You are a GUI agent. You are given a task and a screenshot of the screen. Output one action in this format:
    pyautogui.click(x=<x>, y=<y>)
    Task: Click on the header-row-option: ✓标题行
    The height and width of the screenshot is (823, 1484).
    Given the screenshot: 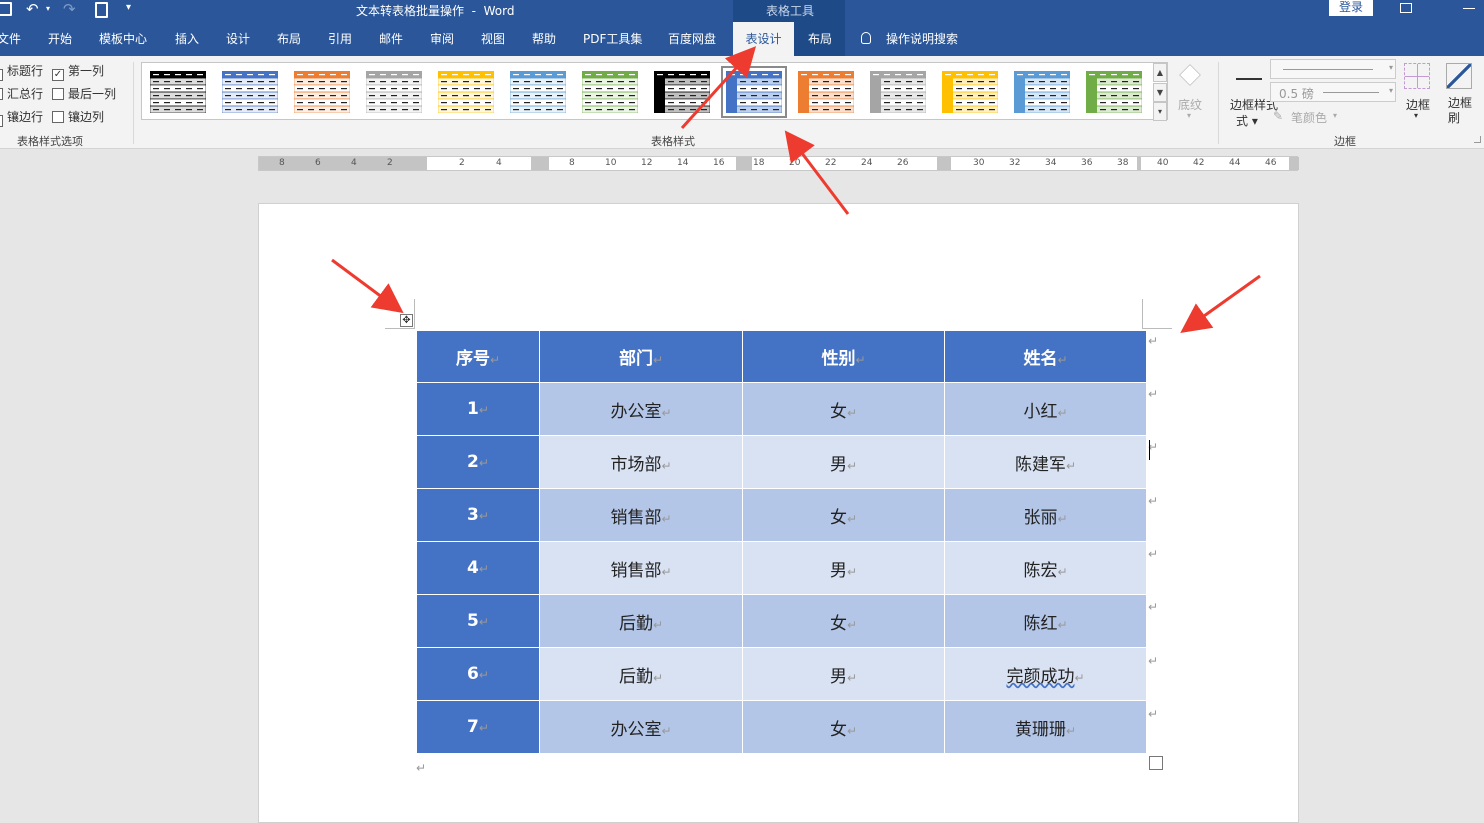 What is the action you would take?
    pyautogui.click(x=21, y=71)
    